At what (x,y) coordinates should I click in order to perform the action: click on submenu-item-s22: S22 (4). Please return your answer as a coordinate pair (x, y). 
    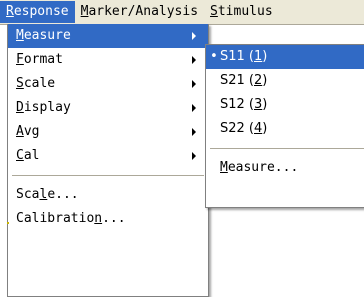
    Looking at the image, I should click on (285, 129).